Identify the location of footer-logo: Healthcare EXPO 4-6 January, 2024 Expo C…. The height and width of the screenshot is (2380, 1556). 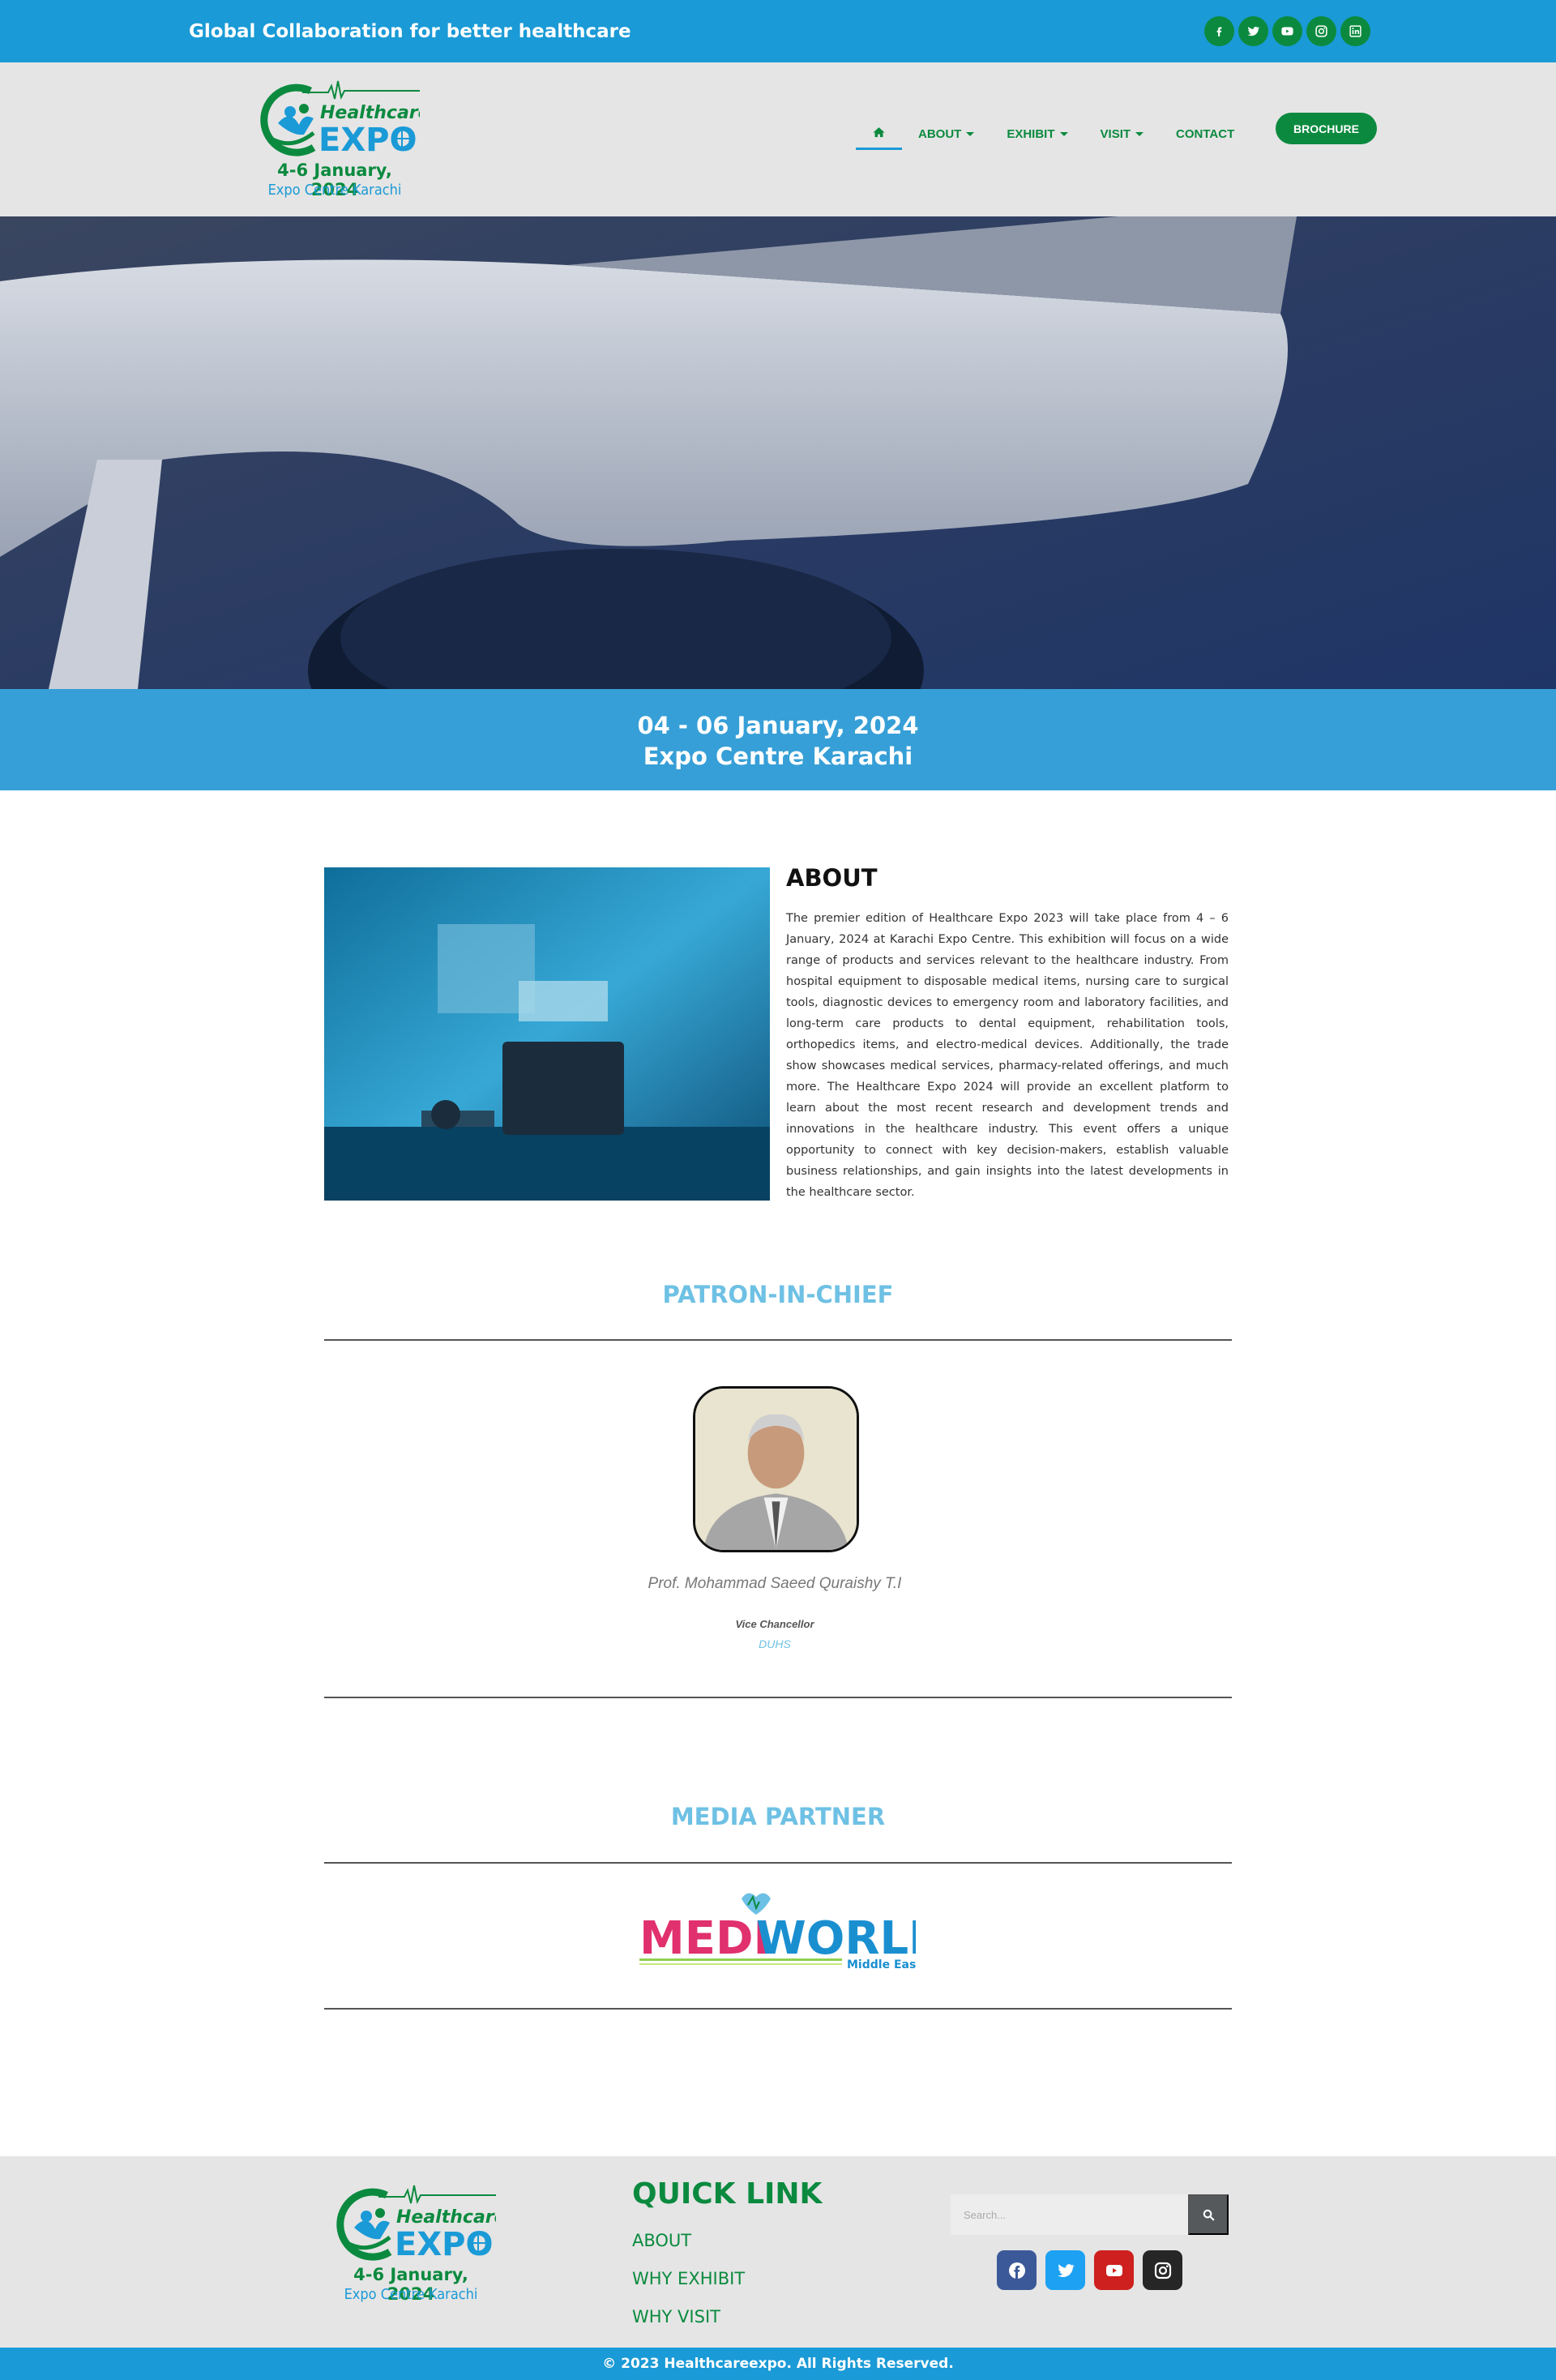
(418, 2246).